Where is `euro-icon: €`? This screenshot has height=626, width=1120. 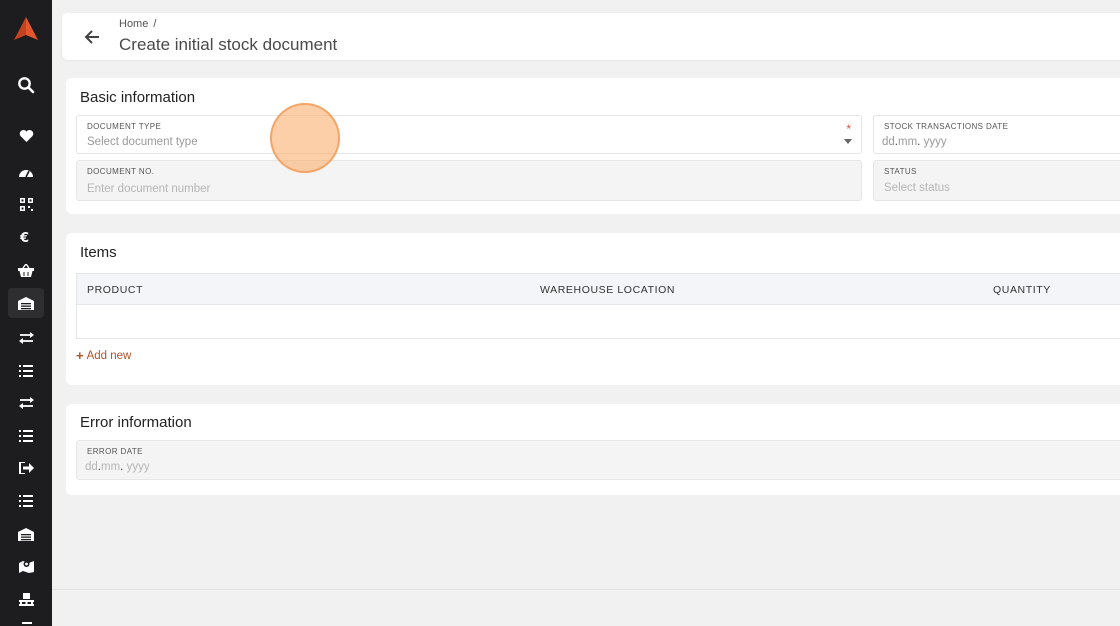 euro-icon: € is located at coordinates (26, 237).